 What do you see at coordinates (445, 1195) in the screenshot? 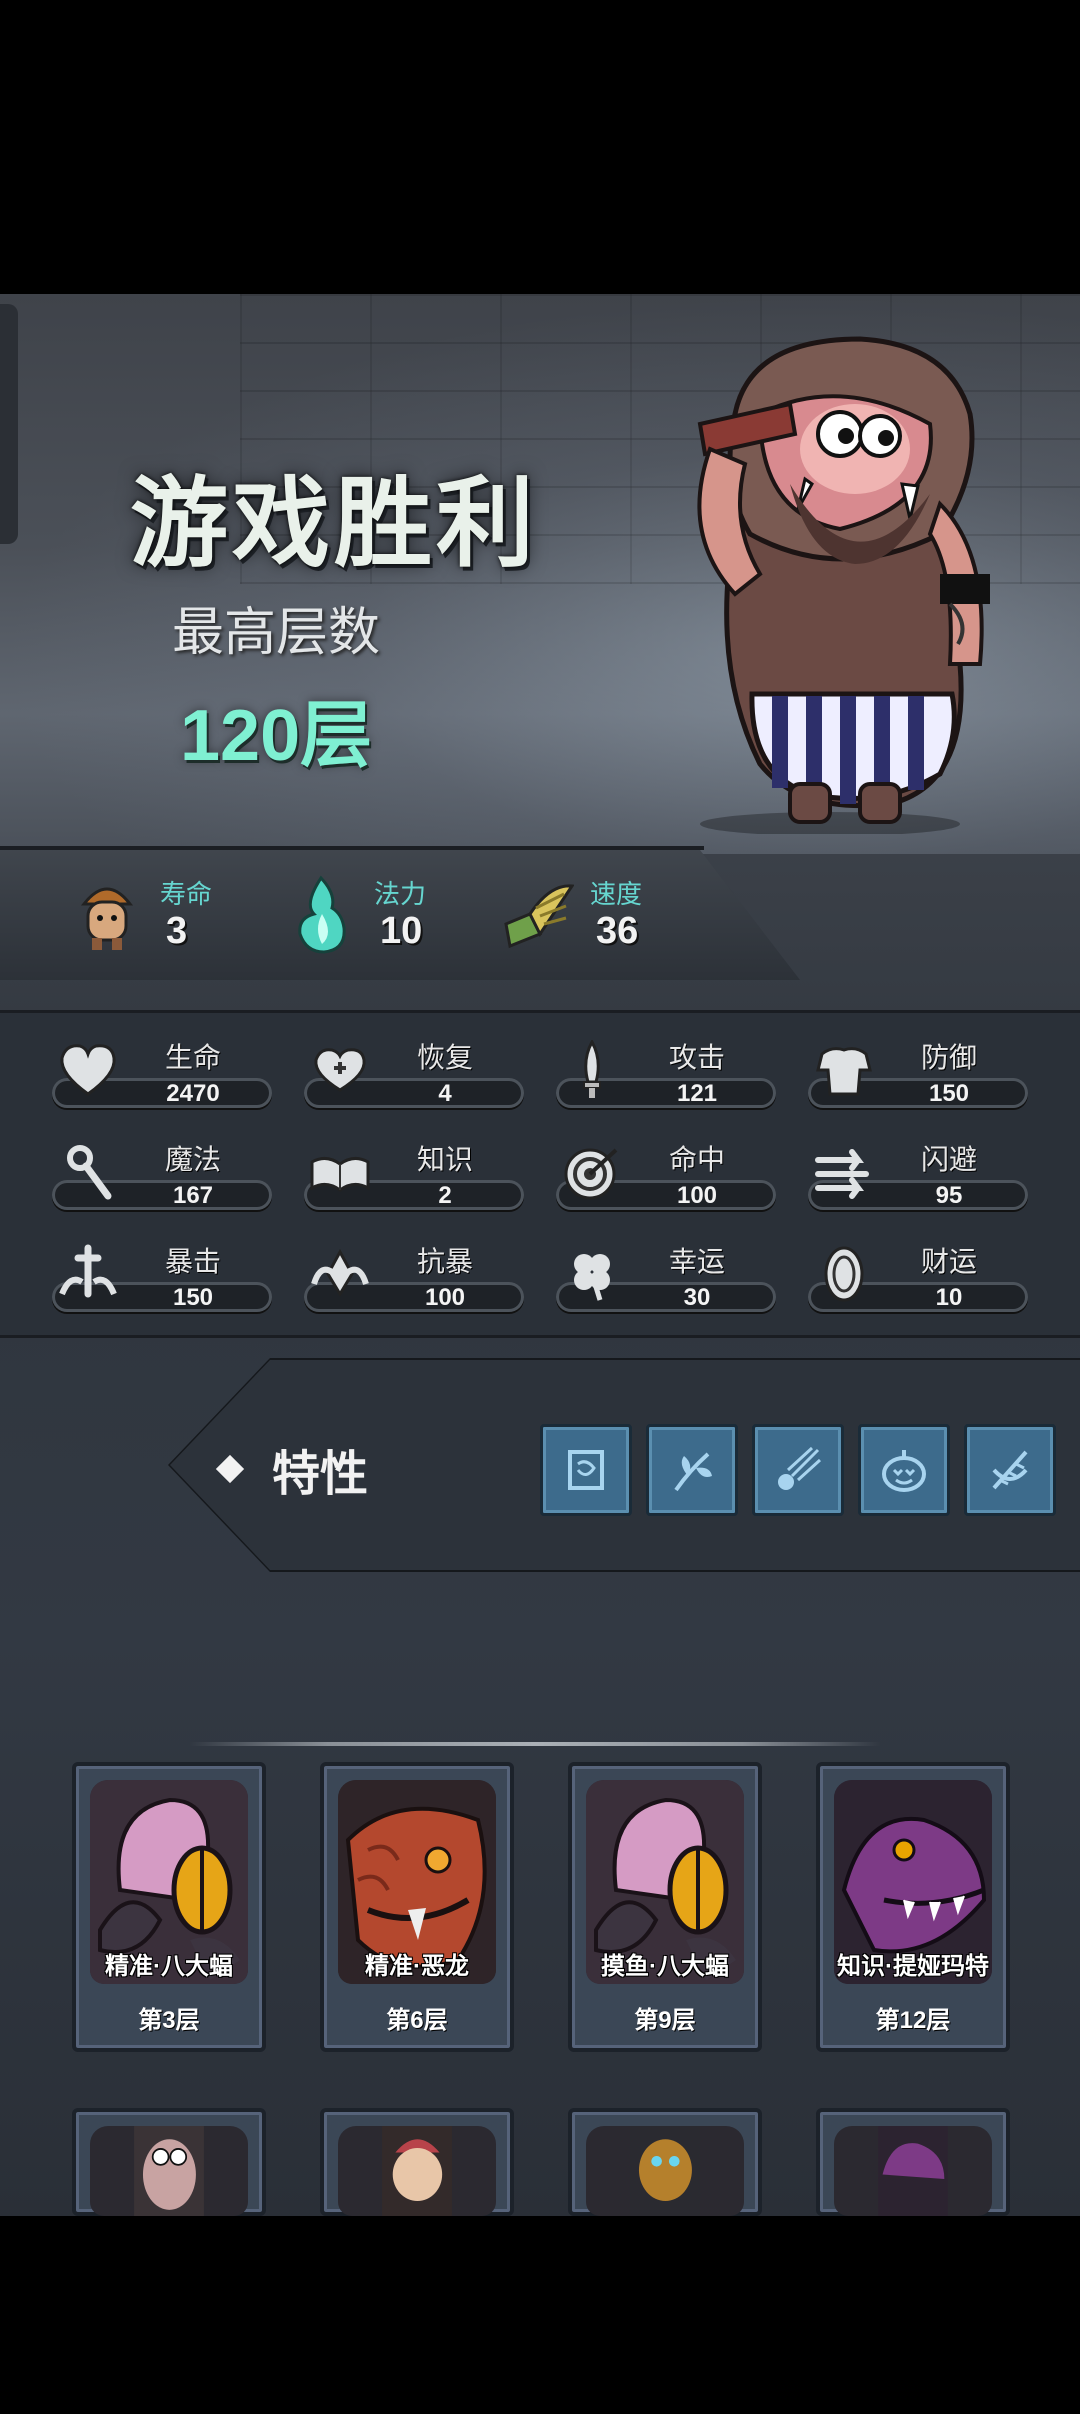
I see `attr-value: 2` at bounding box center [445, 1195].